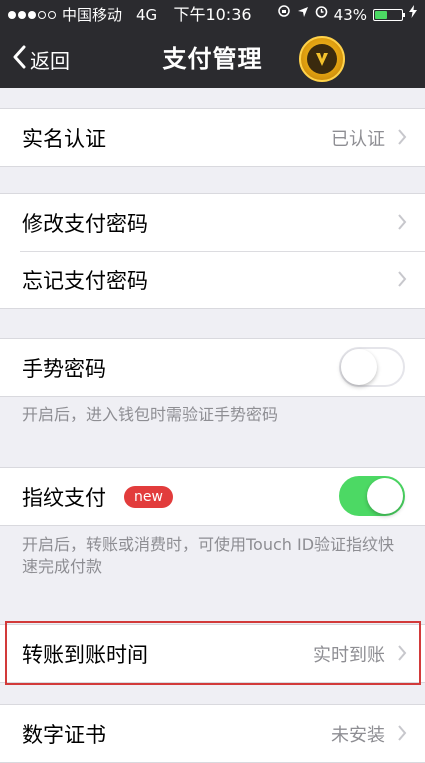 The image size is (425, 763). I want to click on charging-icon, so click(413, 15).